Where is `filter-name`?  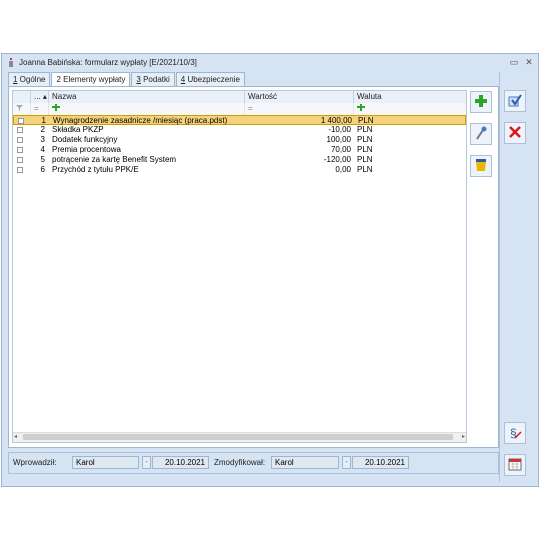 filter-name is located at coordinates (147, 109).